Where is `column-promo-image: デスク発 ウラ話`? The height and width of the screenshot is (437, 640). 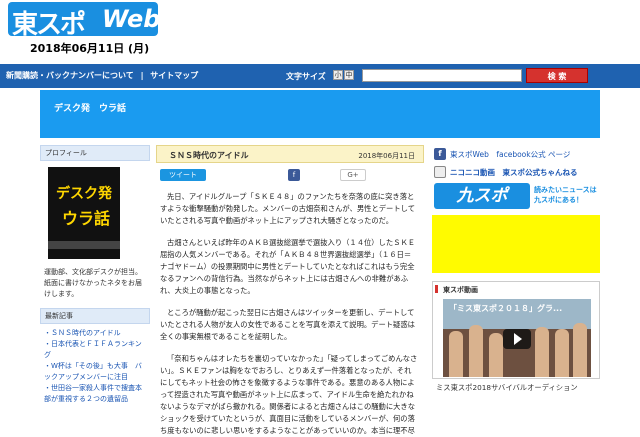 column-promo-image: デスク発 ウラ話 is located at coordinates (84, 213).